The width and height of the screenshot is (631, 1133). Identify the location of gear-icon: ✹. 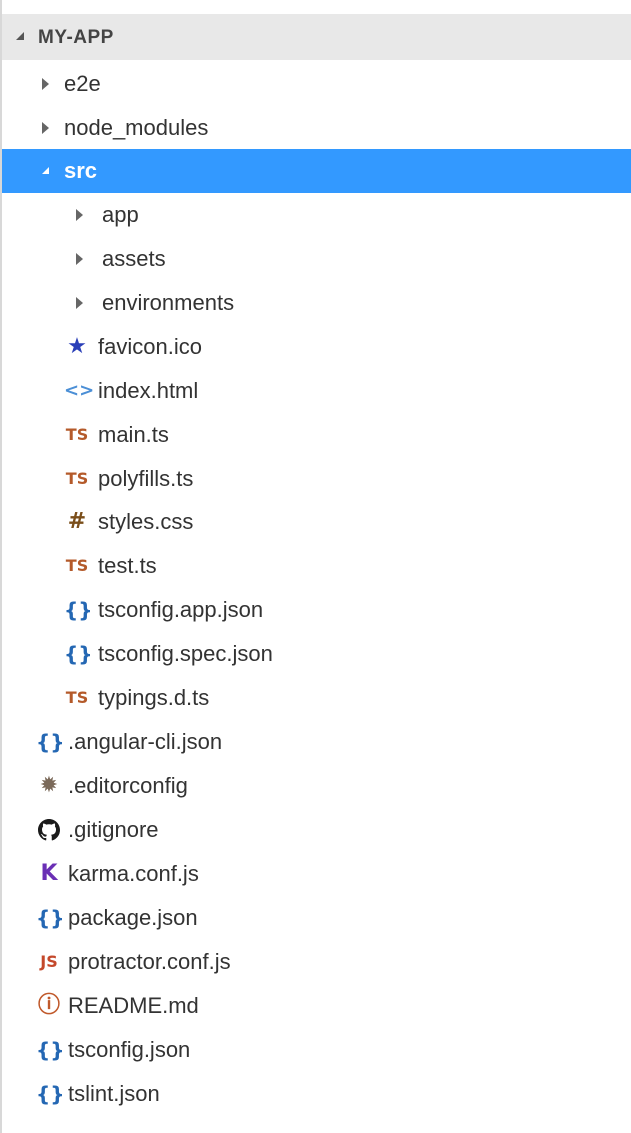
(49, 785).